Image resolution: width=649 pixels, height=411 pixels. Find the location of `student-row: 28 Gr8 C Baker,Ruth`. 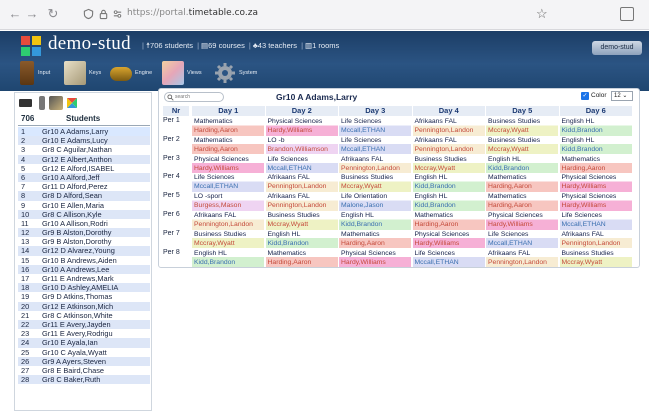

student-row: 28 Gr8 C Baker,Ruth is located at coordinates (84, 380).